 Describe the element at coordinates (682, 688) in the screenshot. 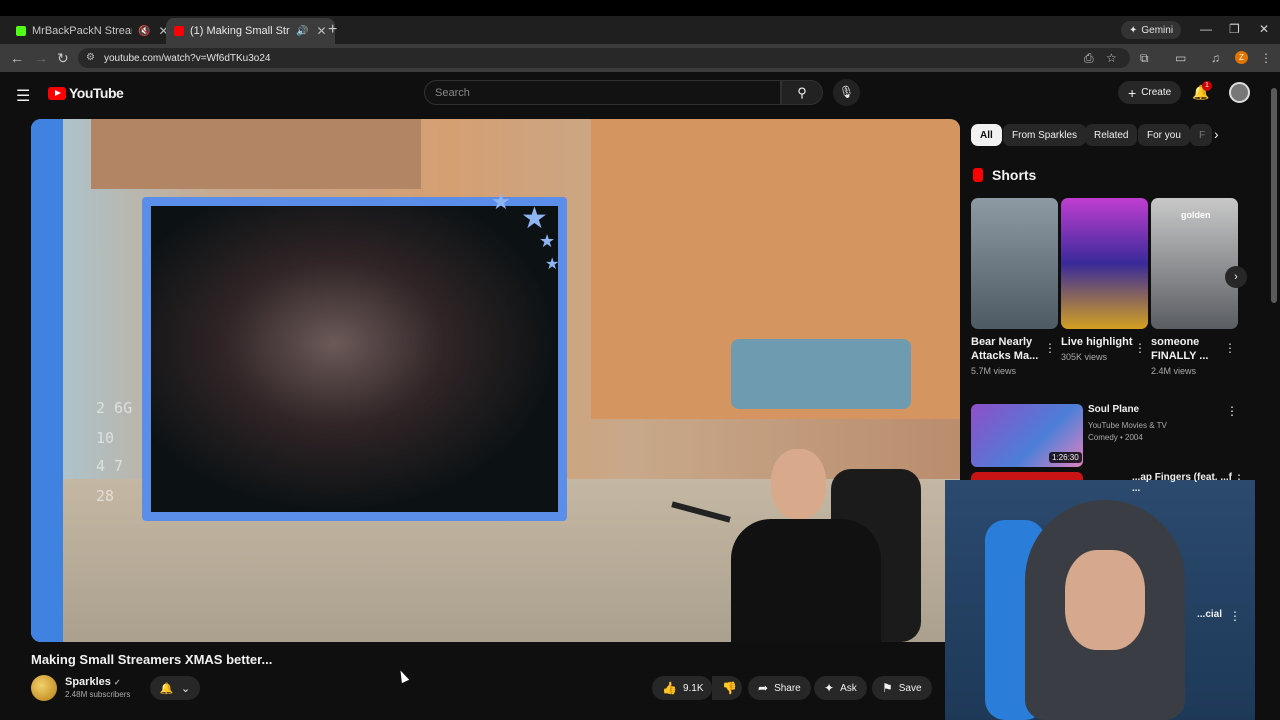

I see `like-button: 👍 9.1K` at that location.